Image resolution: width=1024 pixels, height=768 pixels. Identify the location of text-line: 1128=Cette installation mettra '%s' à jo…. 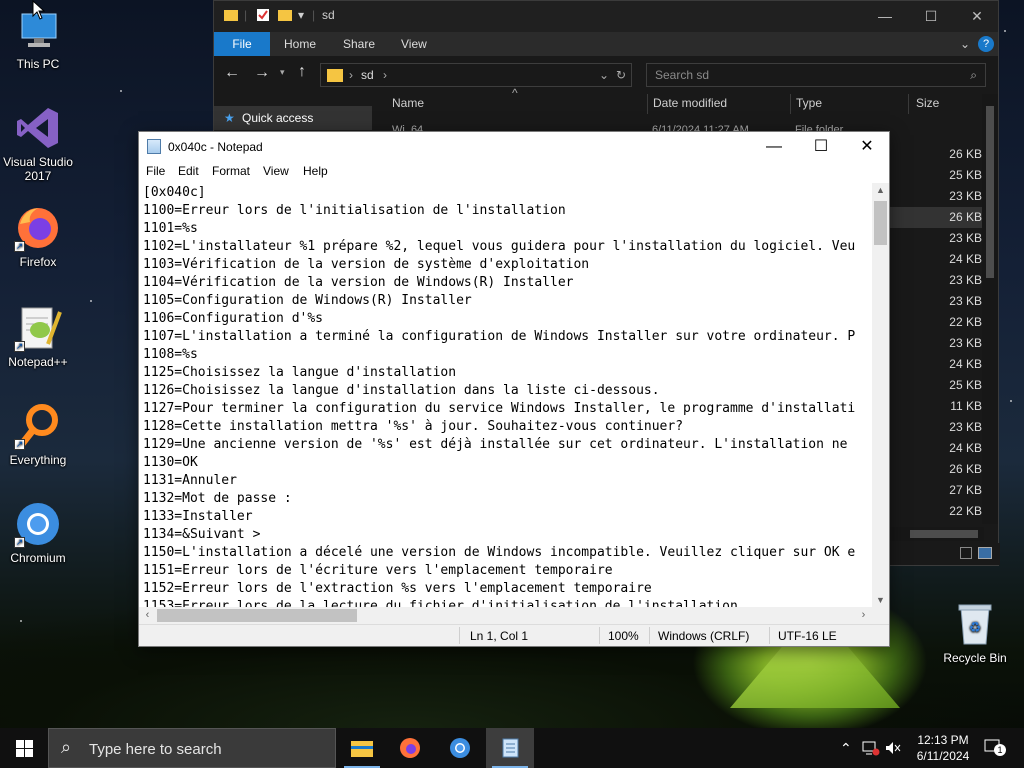
(413, 426).